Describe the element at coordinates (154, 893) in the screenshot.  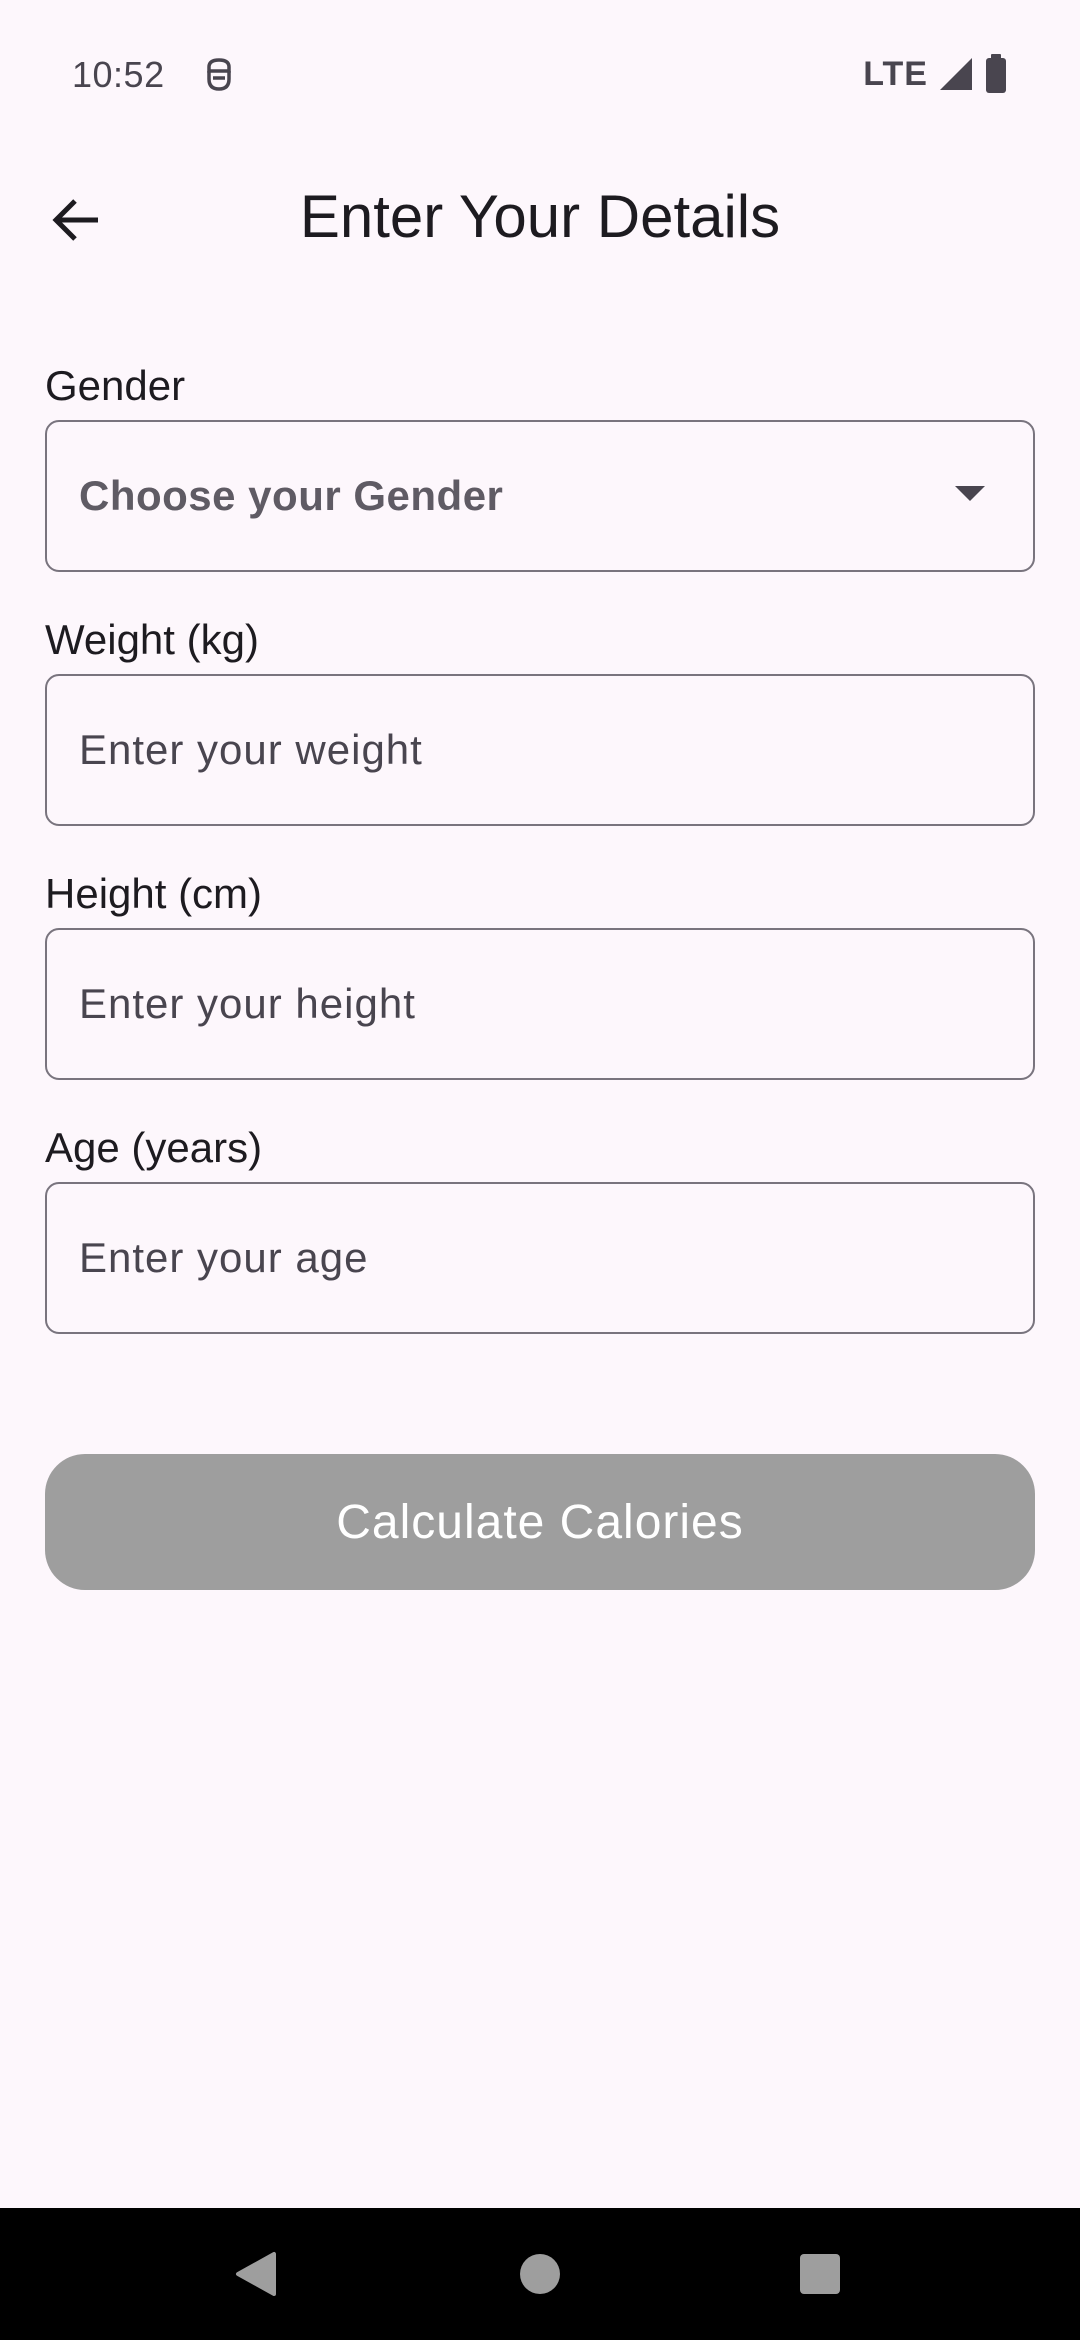
I see `height-label: Height (cm)` at that location.